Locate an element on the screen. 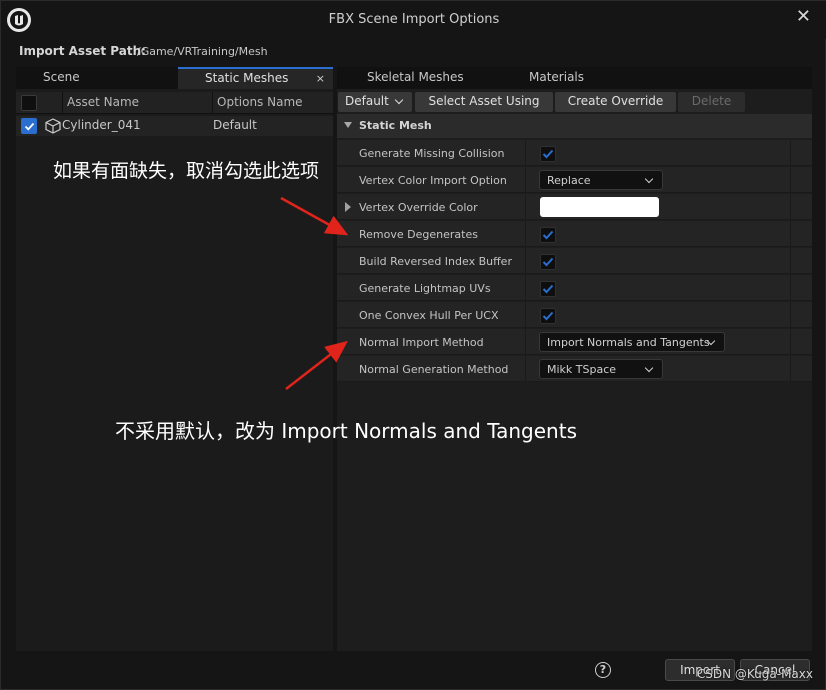  select-asset-using-button: Select Asset Using is located at coordinates (484, 102).